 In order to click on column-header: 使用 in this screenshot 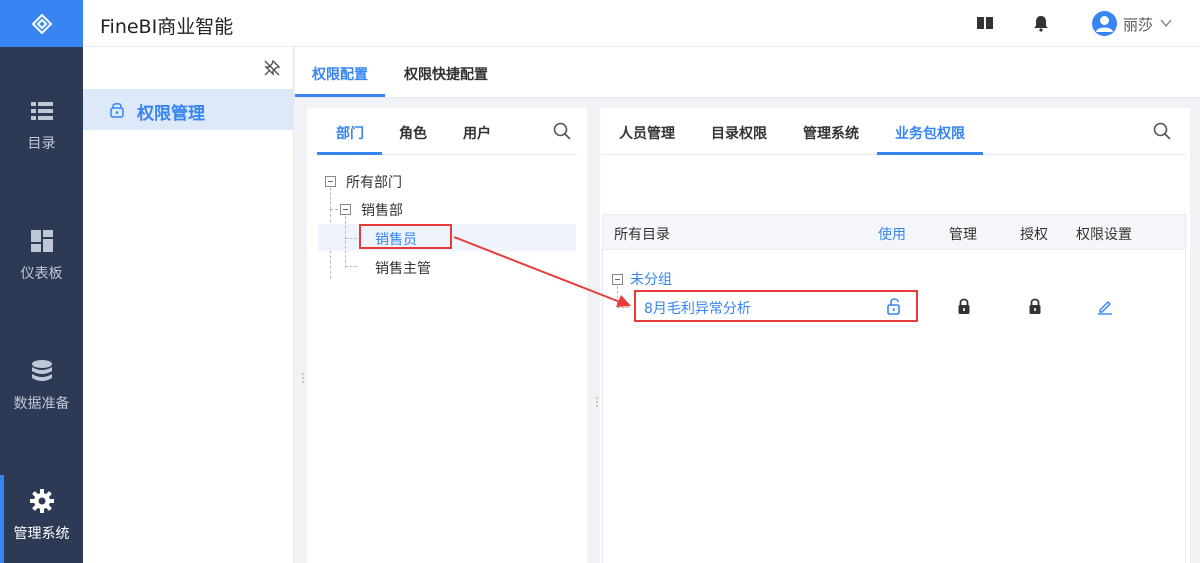, I will do `click(892, 234)`.